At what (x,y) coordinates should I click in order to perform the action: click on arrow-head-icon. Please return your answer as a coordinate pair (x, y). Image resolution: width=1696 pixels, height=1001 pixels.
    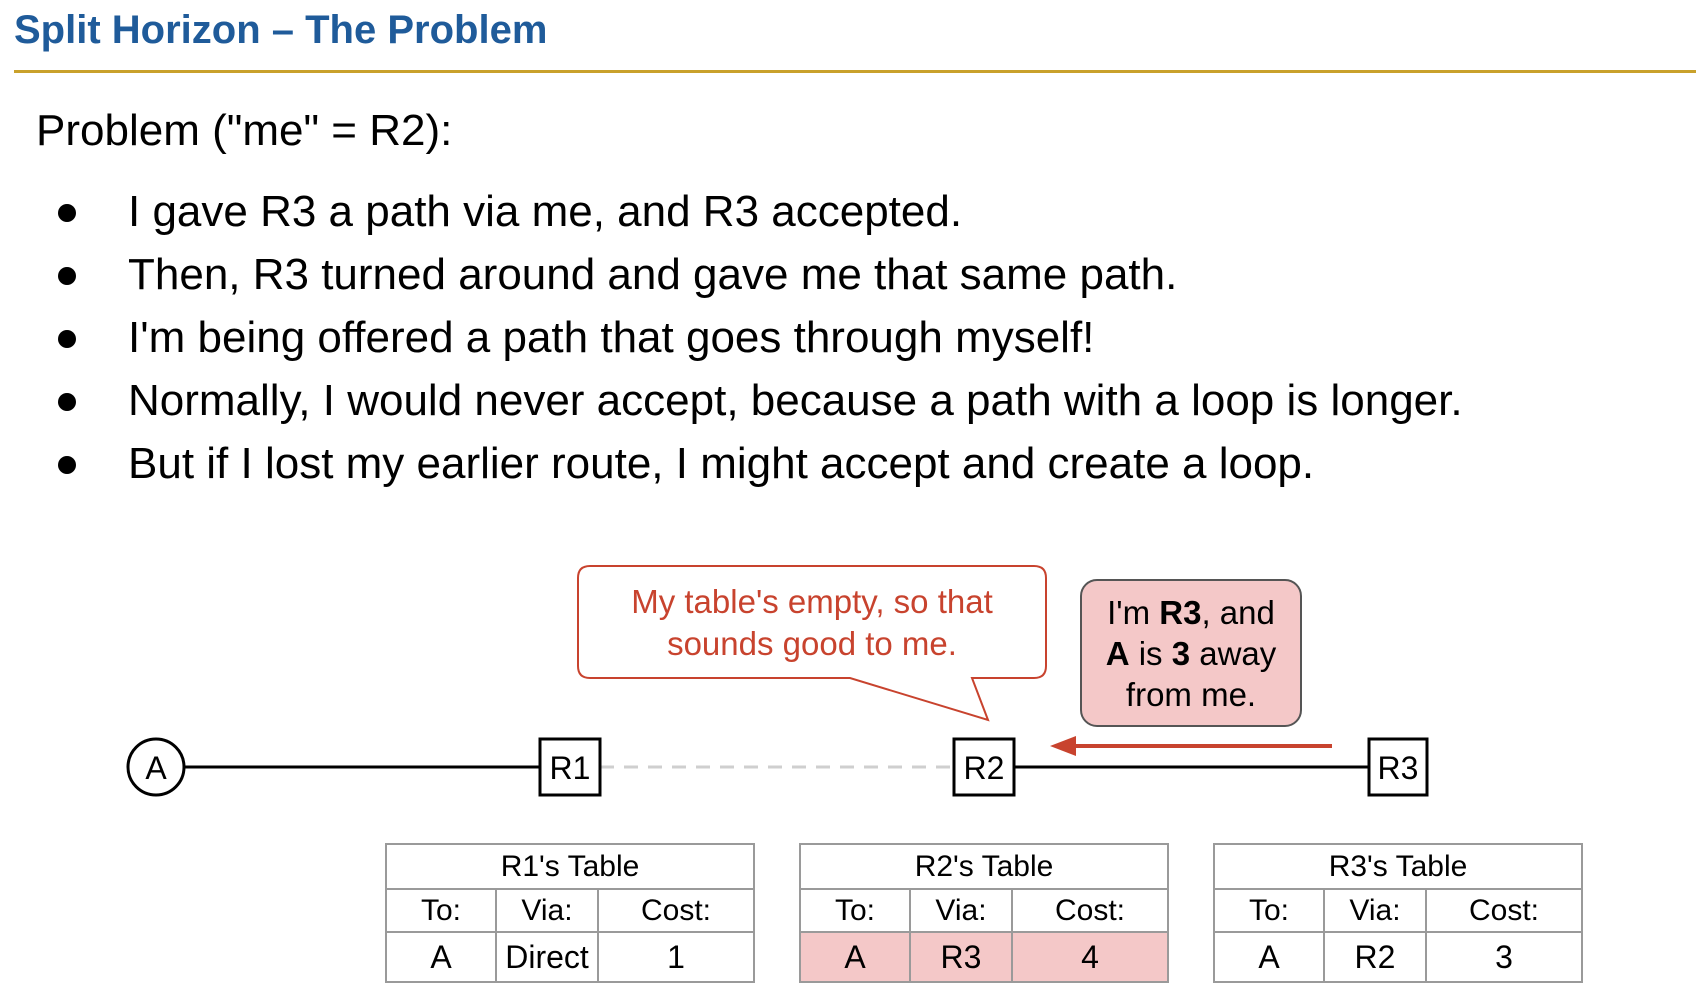
    Looking at the image, I should click on (1063, 746).